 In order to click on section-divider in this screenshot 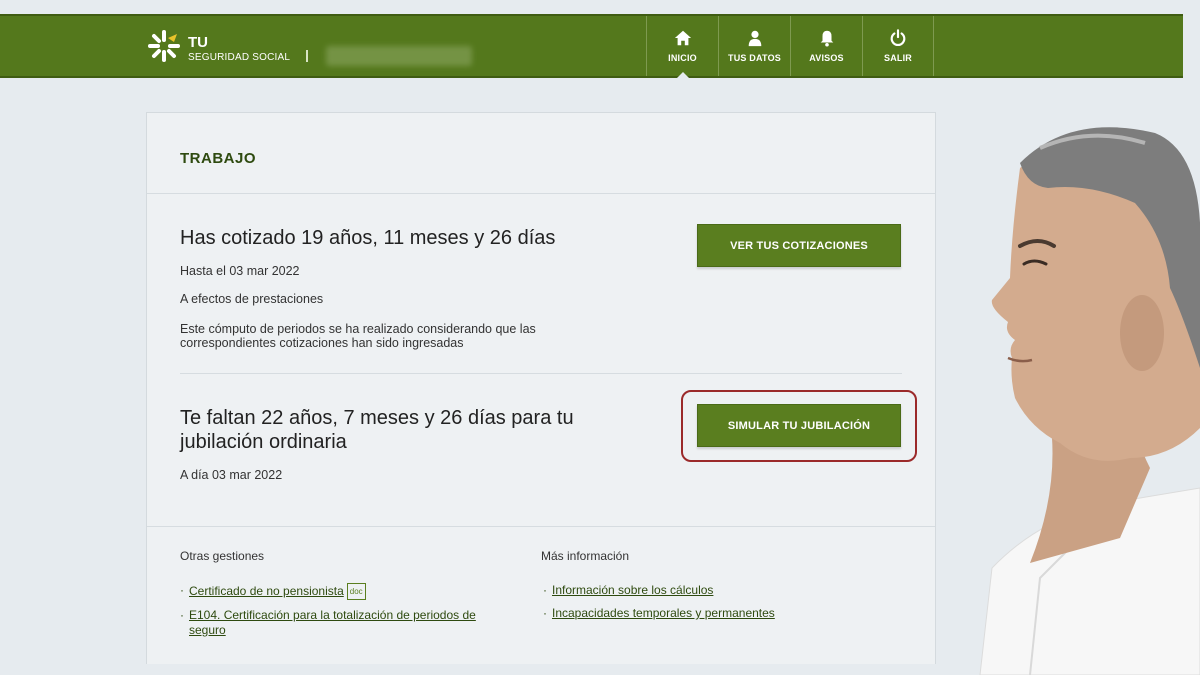, I will do `click(541, 373)`.